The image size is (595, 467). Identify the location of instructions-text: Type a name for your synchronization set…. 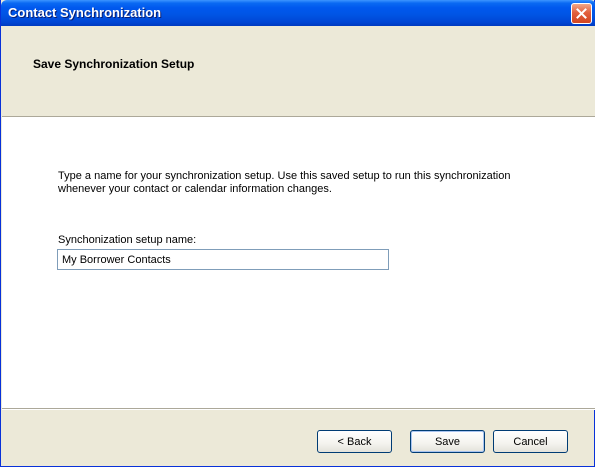
(284, 182).